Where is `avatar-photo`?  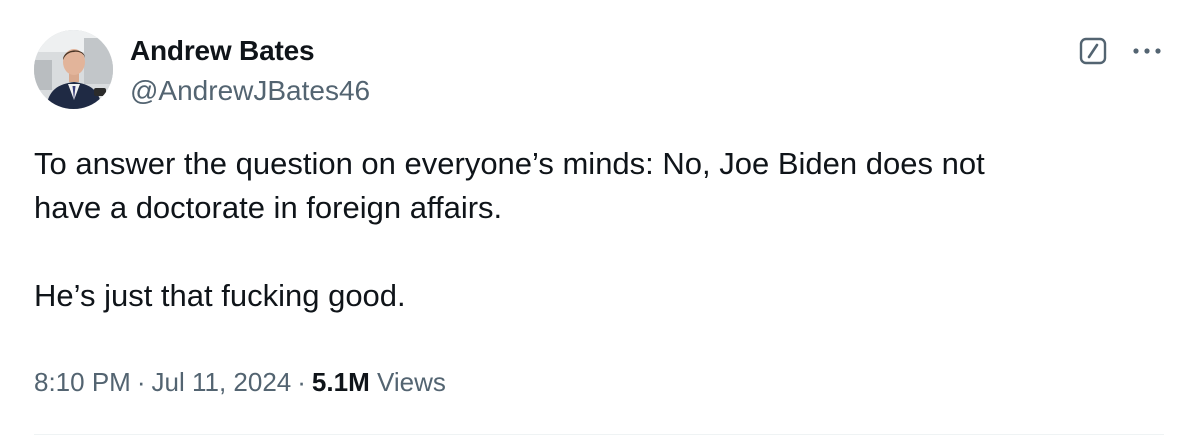
avatar-photo is located at coordinates (73, 69).